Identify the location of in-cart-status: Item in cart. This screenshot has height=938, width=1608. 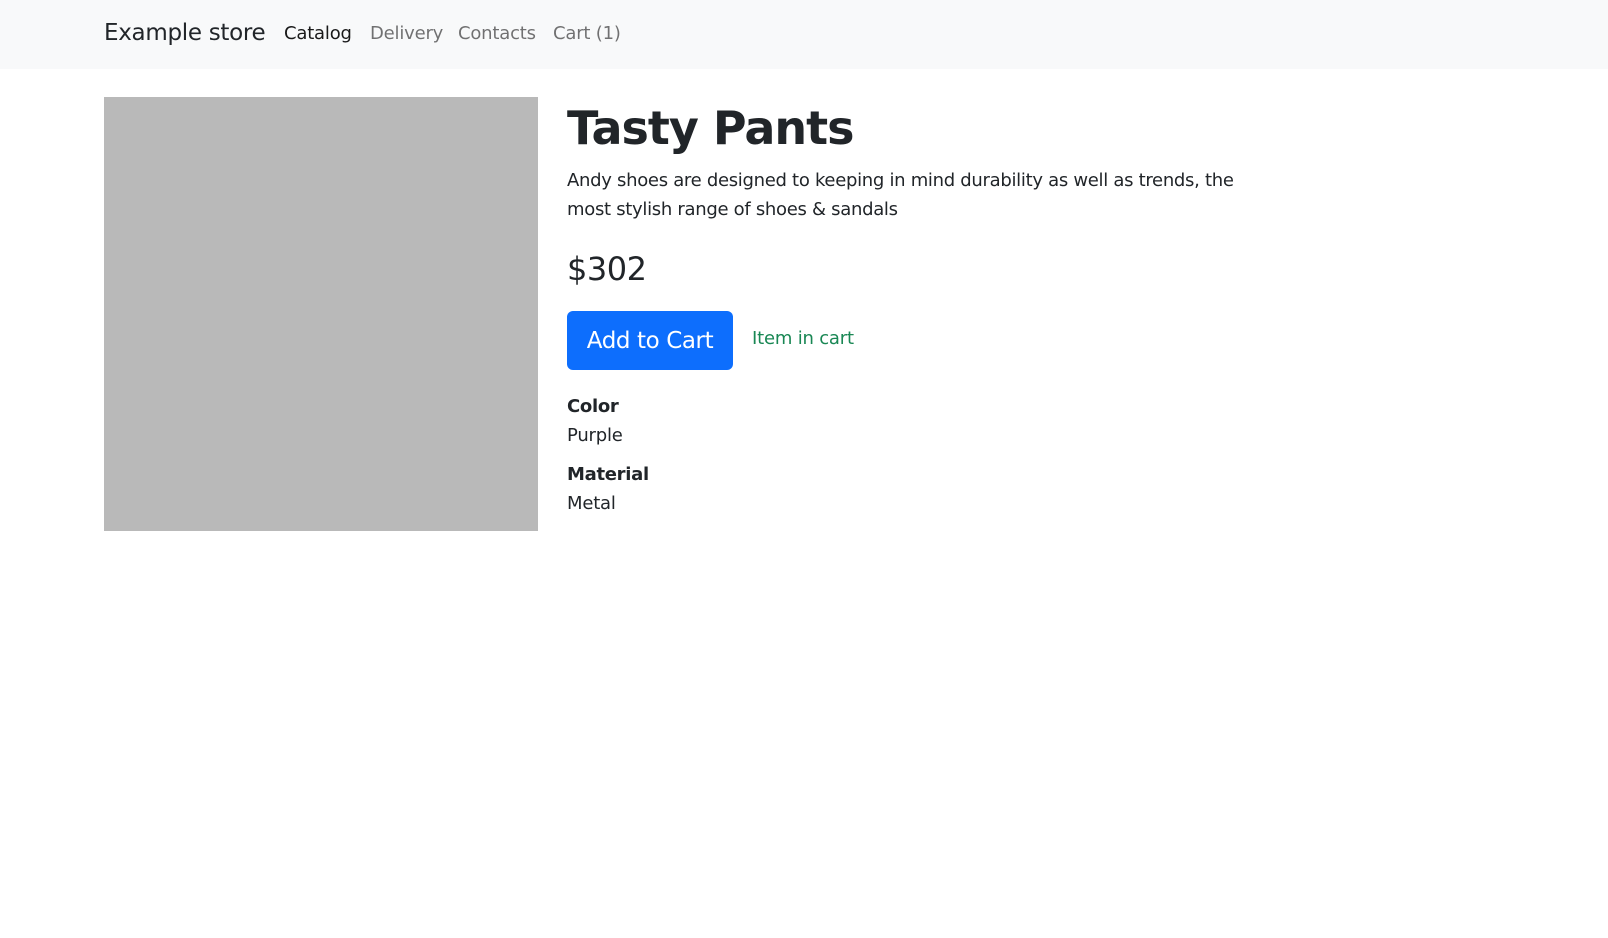
(803, 338).